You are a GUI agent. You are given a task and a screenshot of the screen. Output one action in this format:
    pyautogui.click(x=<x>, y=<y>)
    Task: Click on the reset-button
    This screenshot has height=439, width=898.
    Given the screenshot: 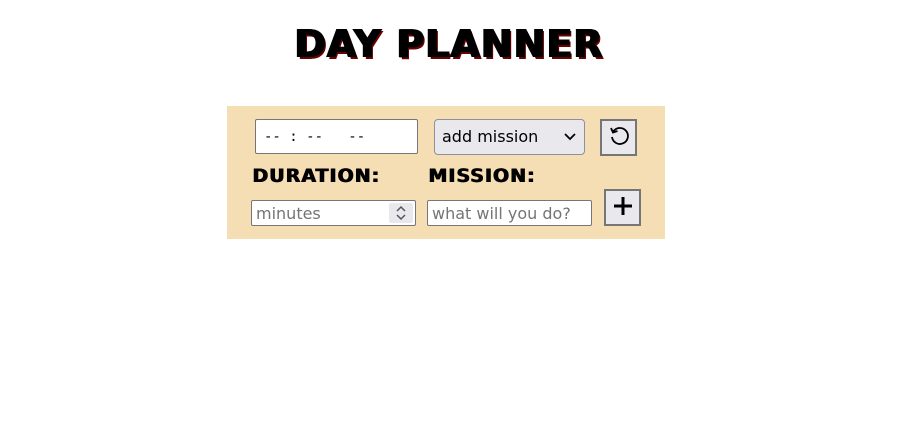 What is the action you would take?
    pyautogui.click(x=618, y=137)
    